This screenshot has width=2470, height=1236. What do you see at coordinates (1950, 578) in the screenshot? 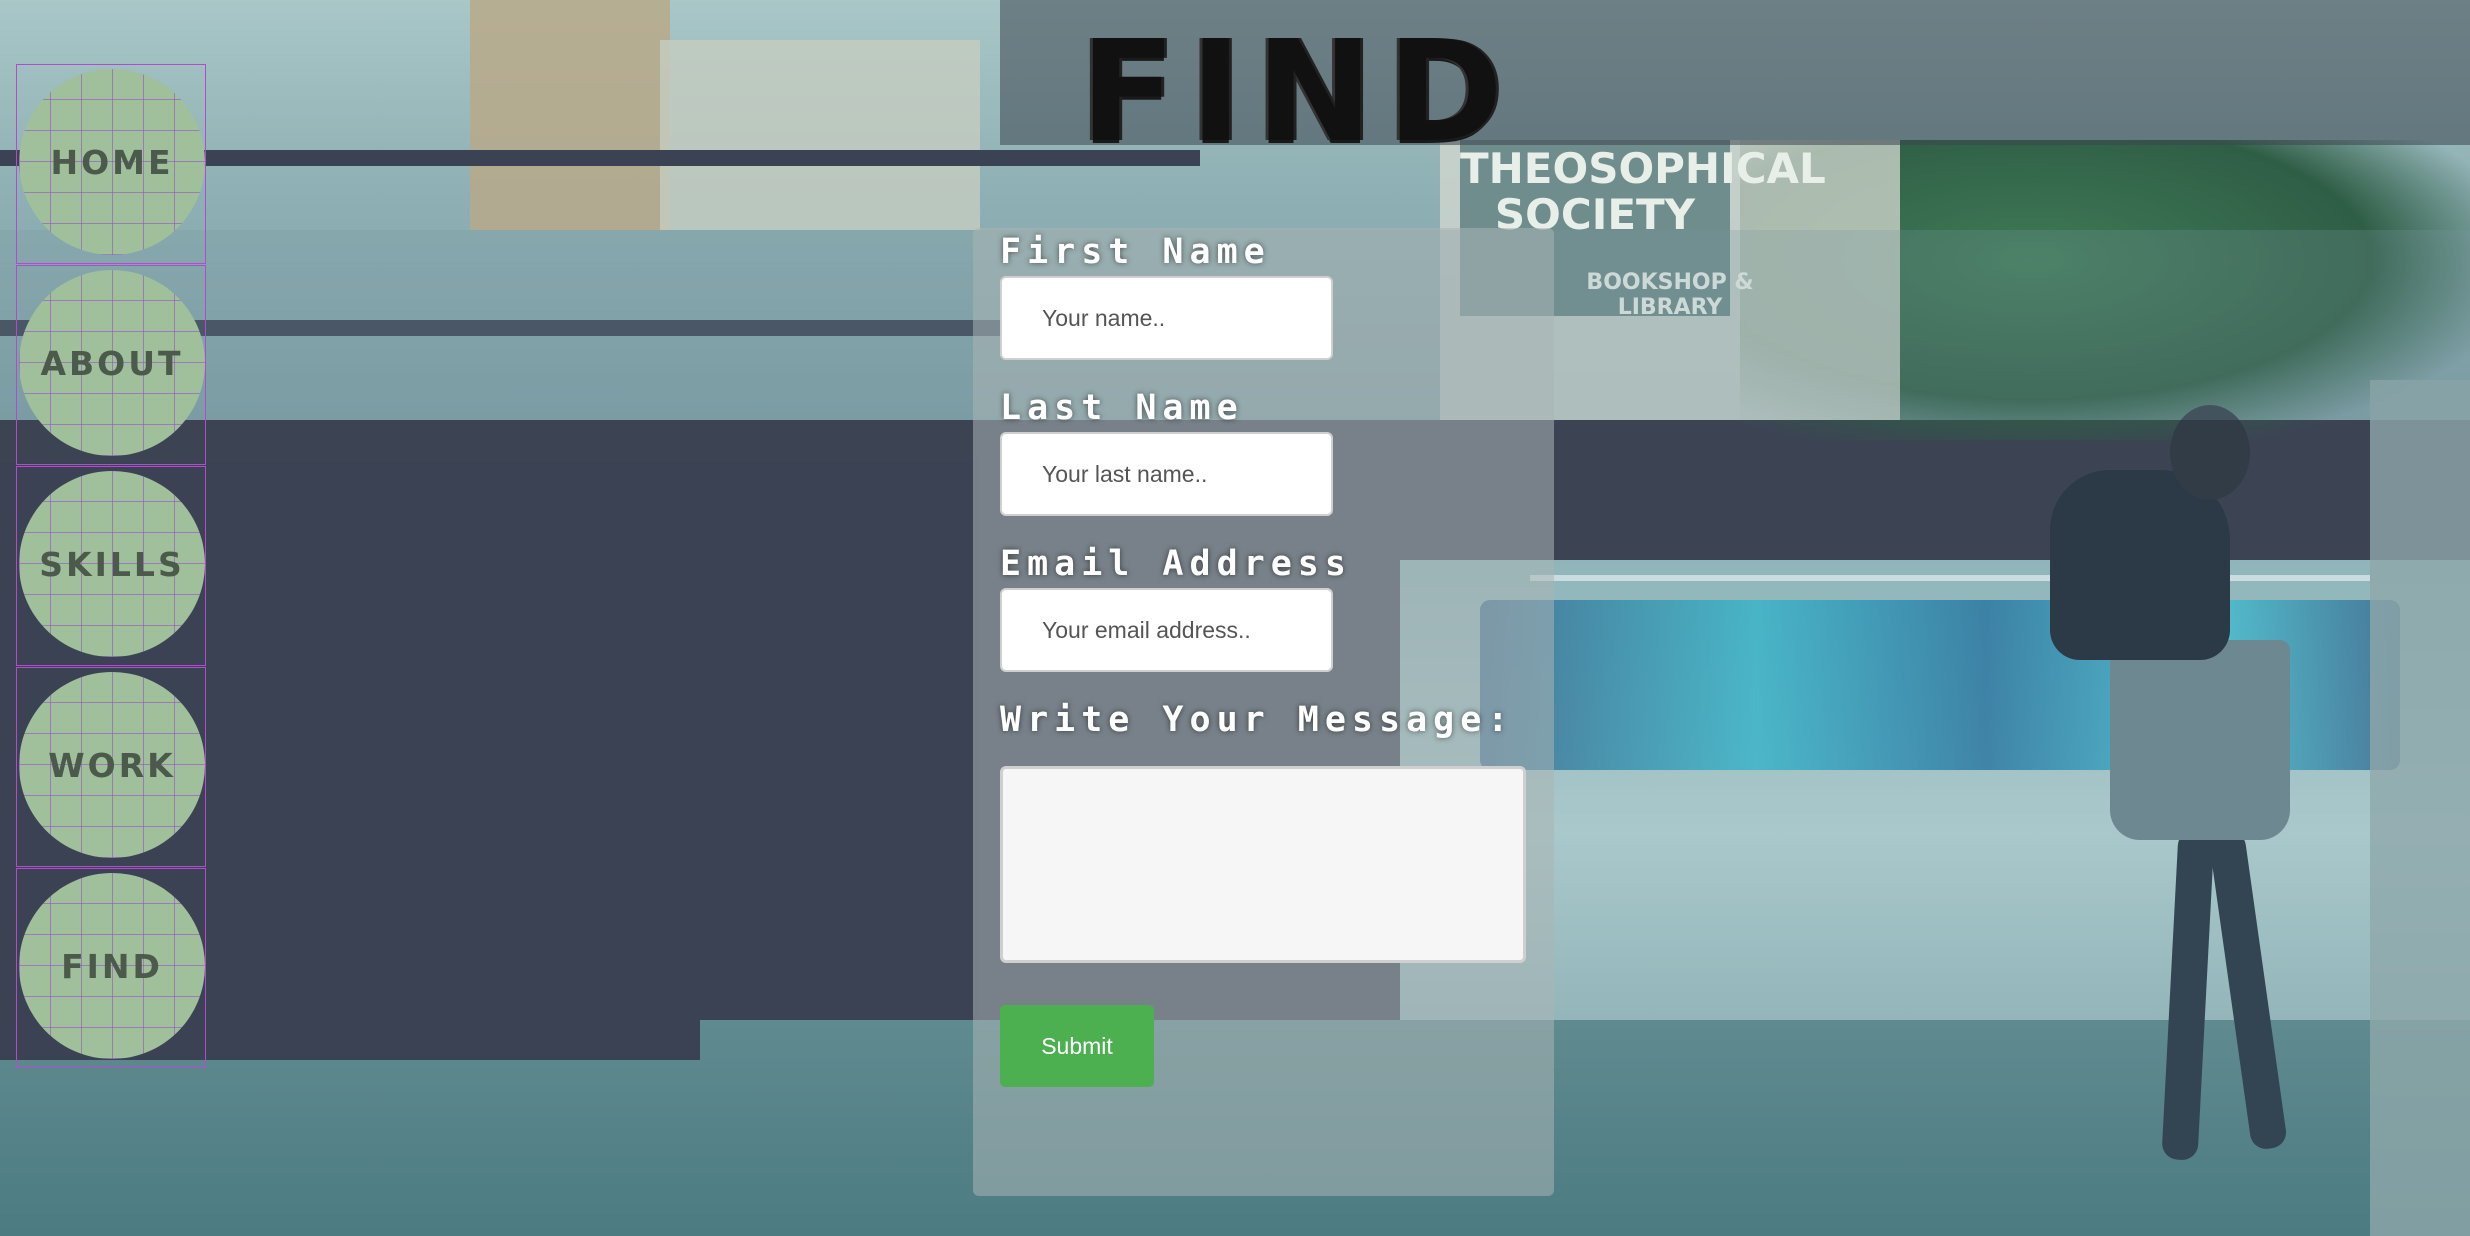
I see `background-railing` at bounding box center [1950, 578].